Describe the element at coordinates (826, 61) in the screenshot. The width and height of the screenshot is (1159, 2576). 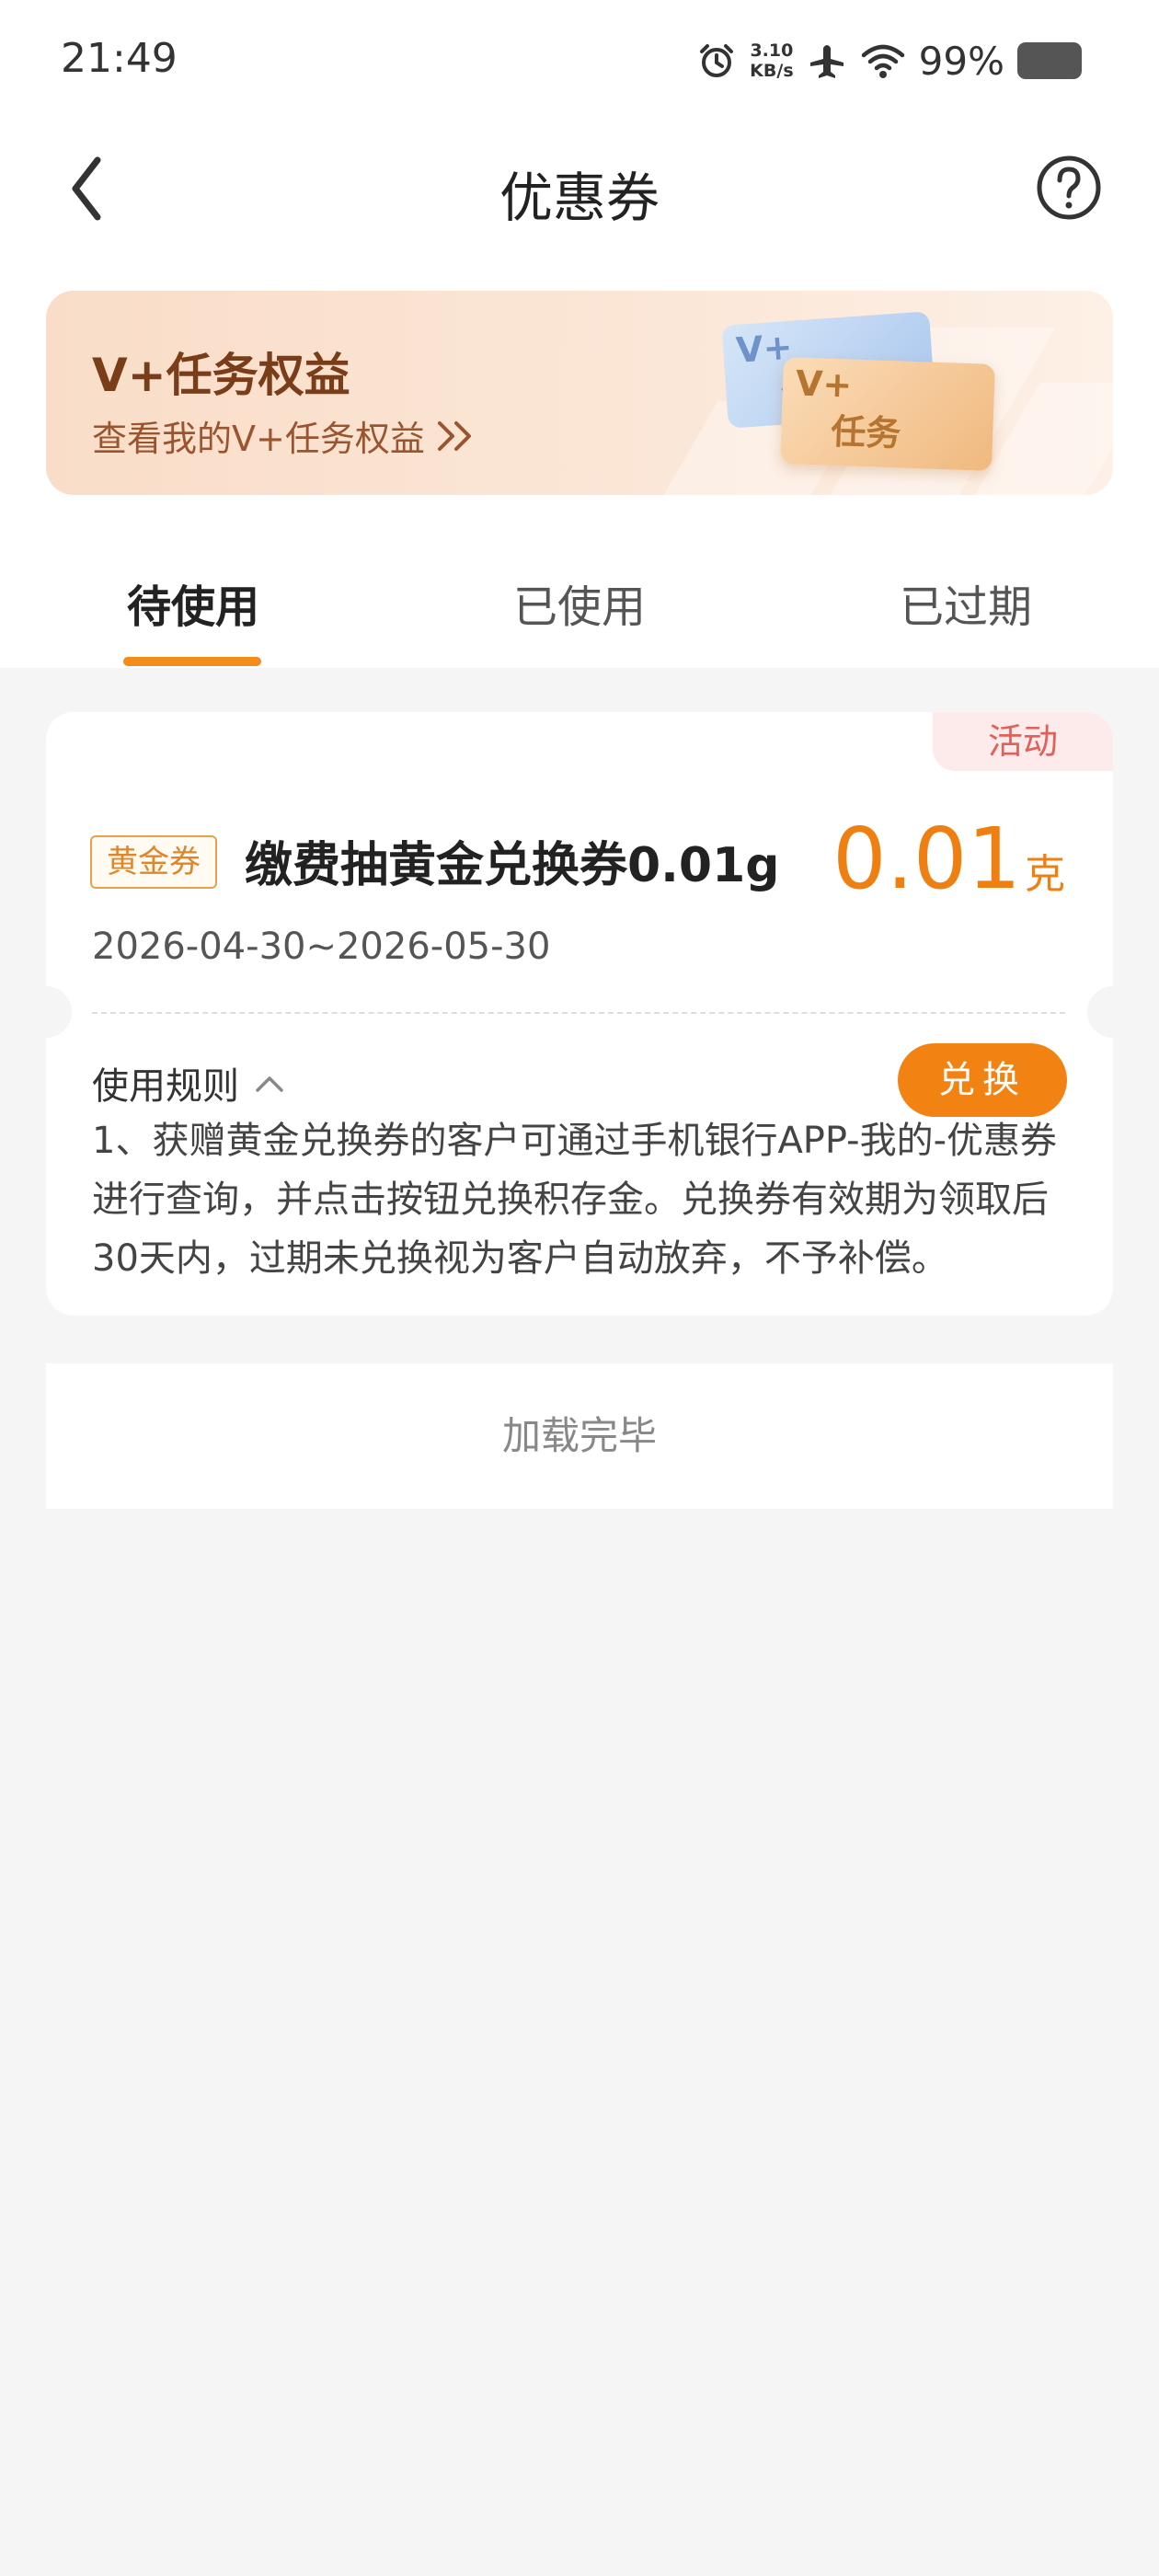
I see `airplane-icon` at that location.